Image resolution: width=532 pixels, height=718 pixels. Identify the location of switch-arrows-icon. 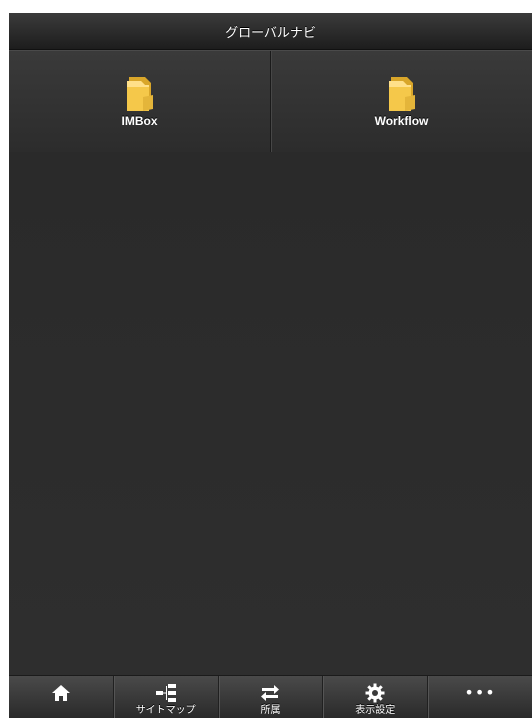
(270, 693).